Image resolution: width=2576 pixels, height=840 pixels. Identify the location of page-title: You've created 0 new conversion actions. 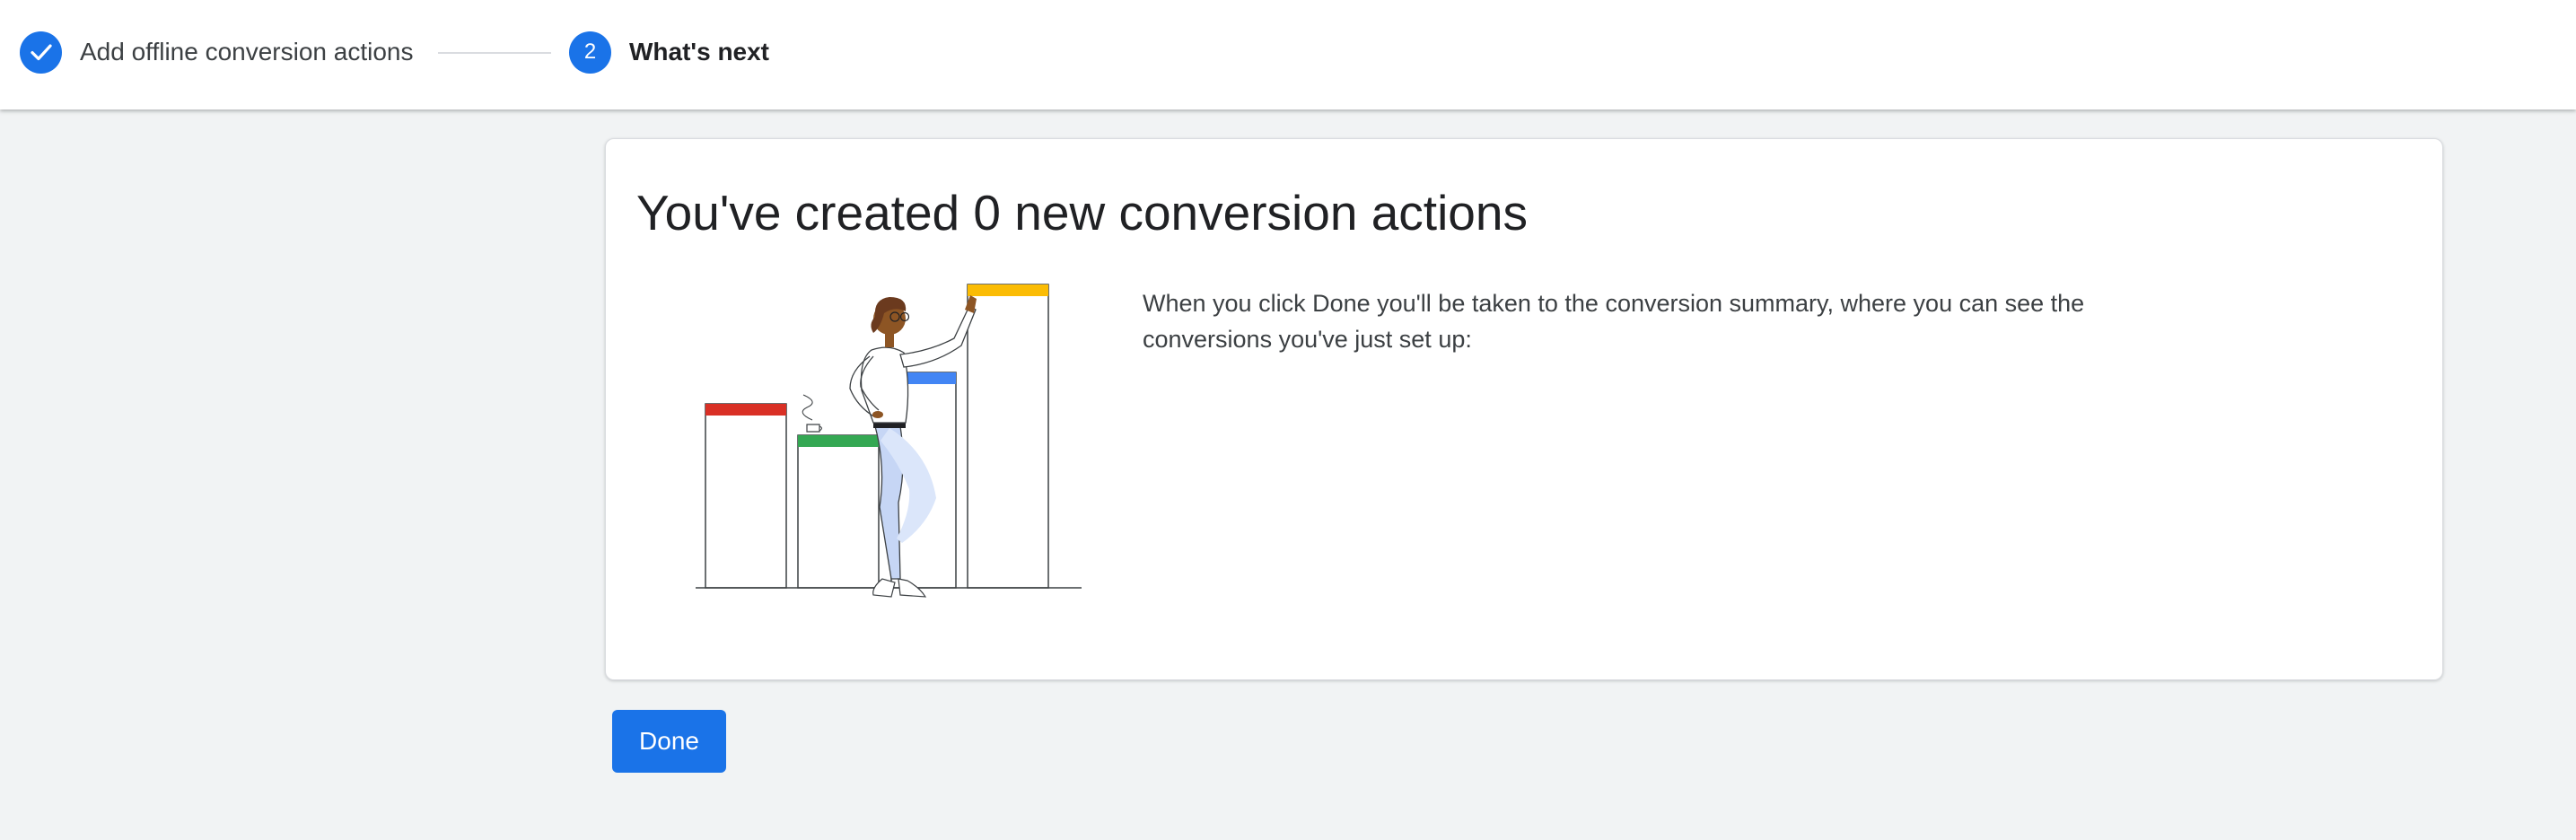
(1082, 213).